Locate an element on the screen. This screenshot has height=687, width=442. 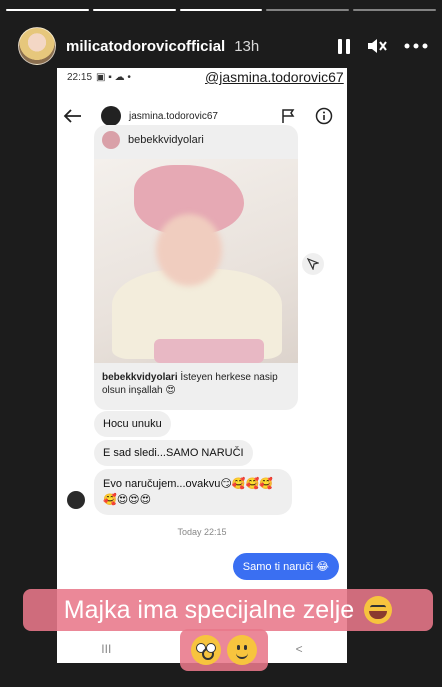
recents-button: III is located at coordinates (106, 649).